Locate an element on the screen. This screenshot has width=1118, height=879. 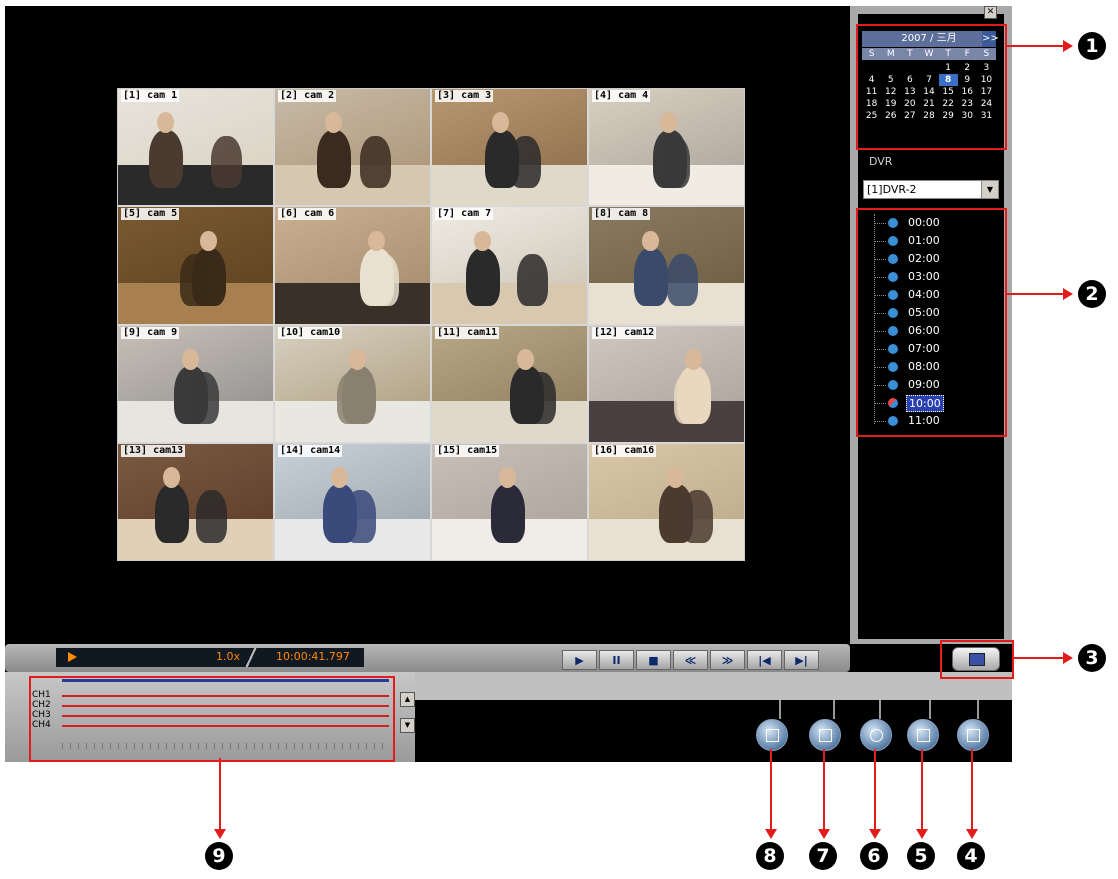
camera-label: [4] cam 4 is located at coordinates (621, 96).